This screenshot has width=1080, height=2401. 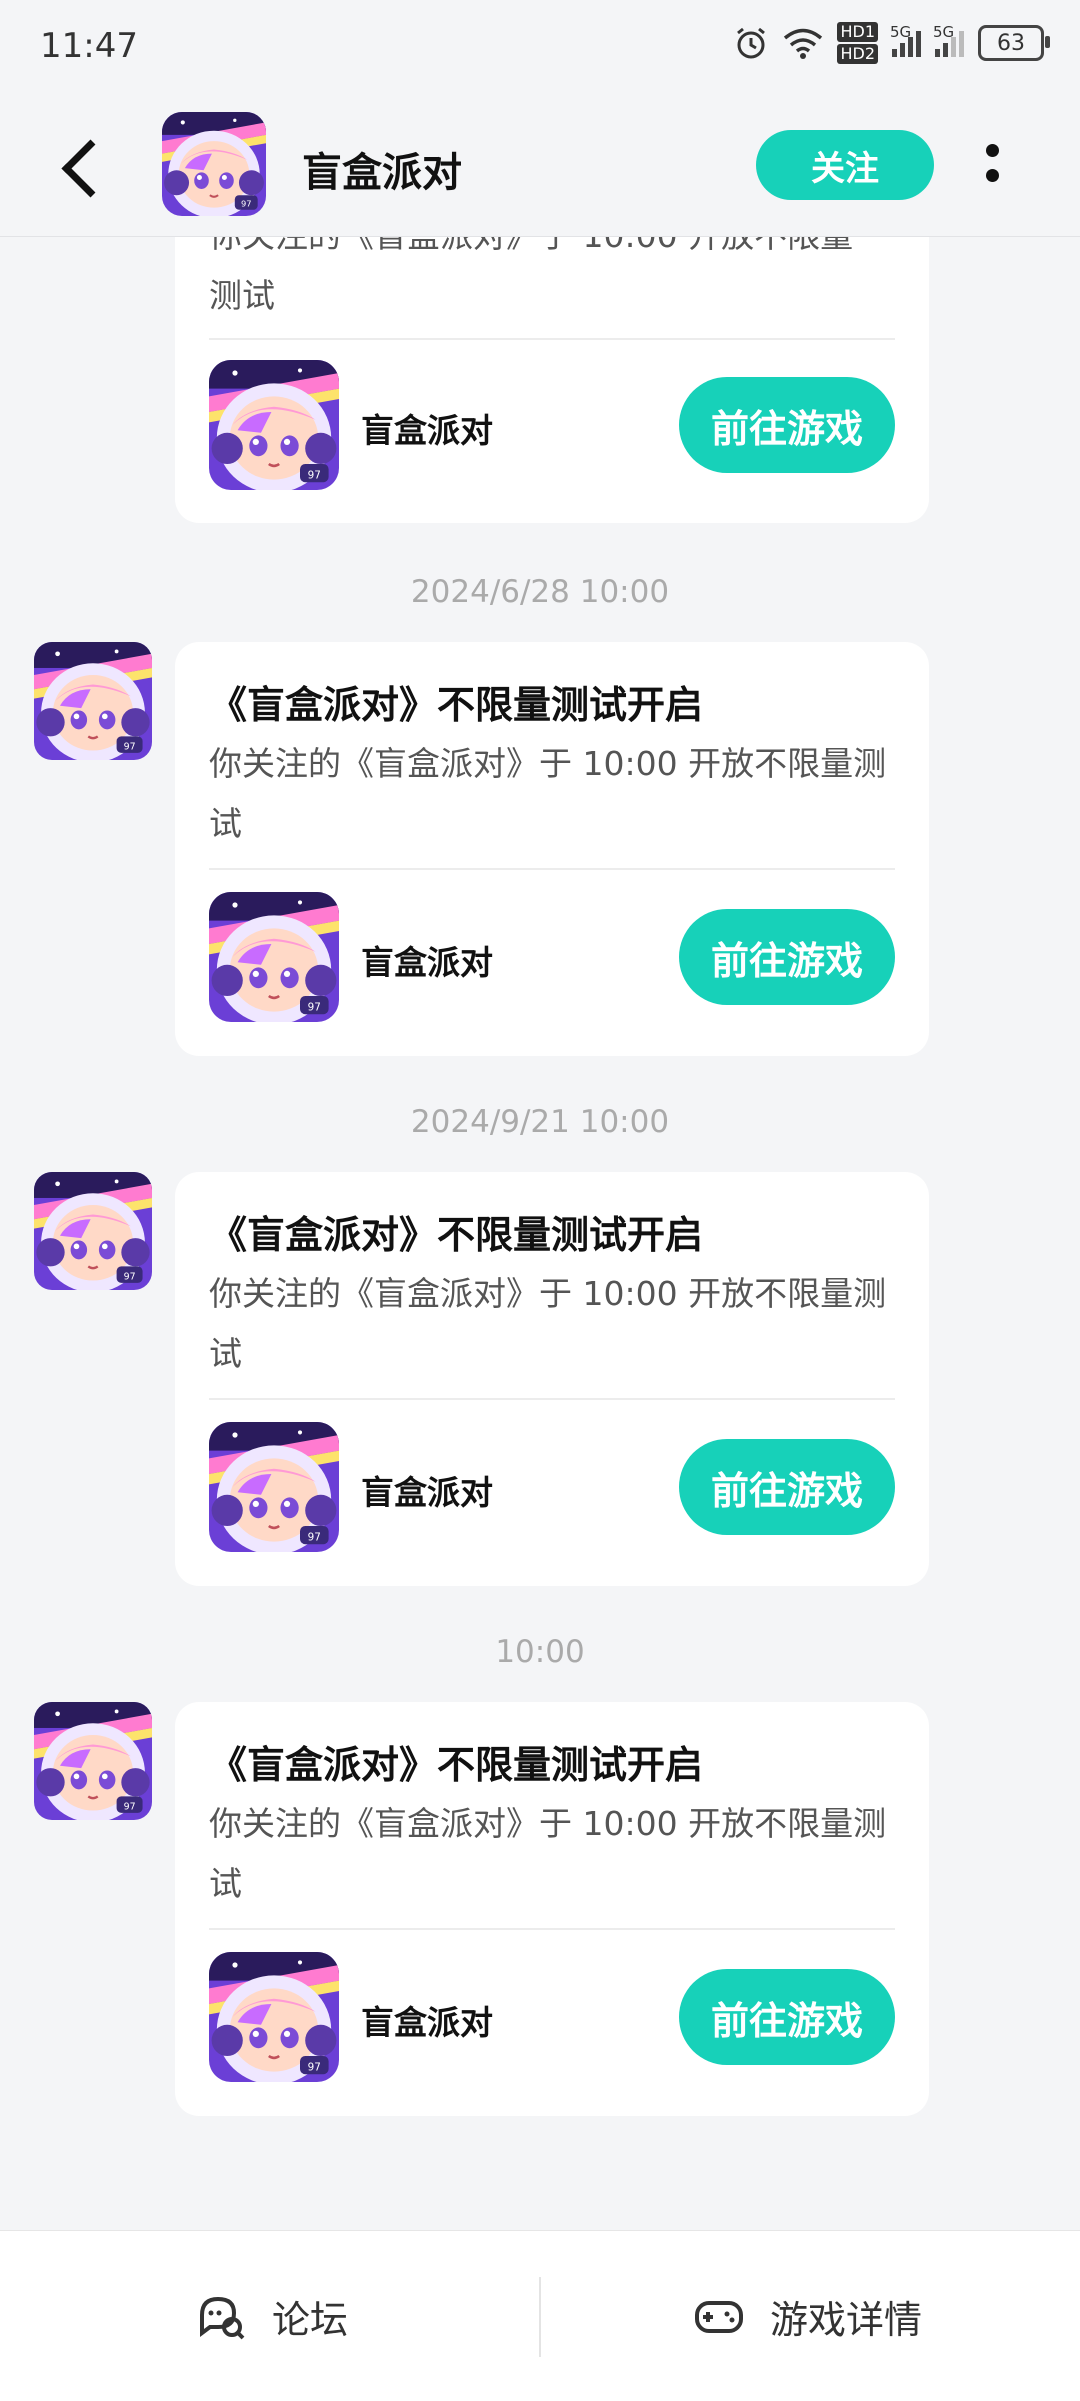 What do you see at coordinates (310, 2319) in the screenshot?
I see `forum-label: 论坛` at bounding box center [310, 2319].